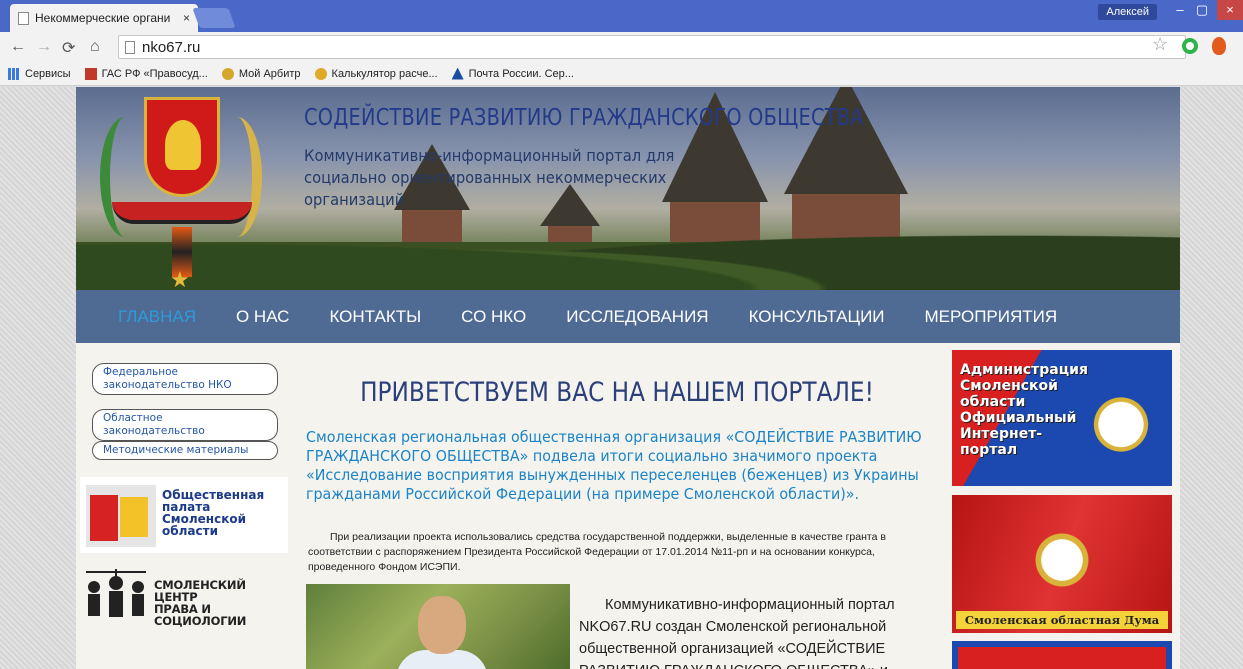 Image resolution: width=1243 pixels, height=669 pixels. Describe the element at coordinates (320, 73) in the screenshot. I see `calculator-icon` at that location.